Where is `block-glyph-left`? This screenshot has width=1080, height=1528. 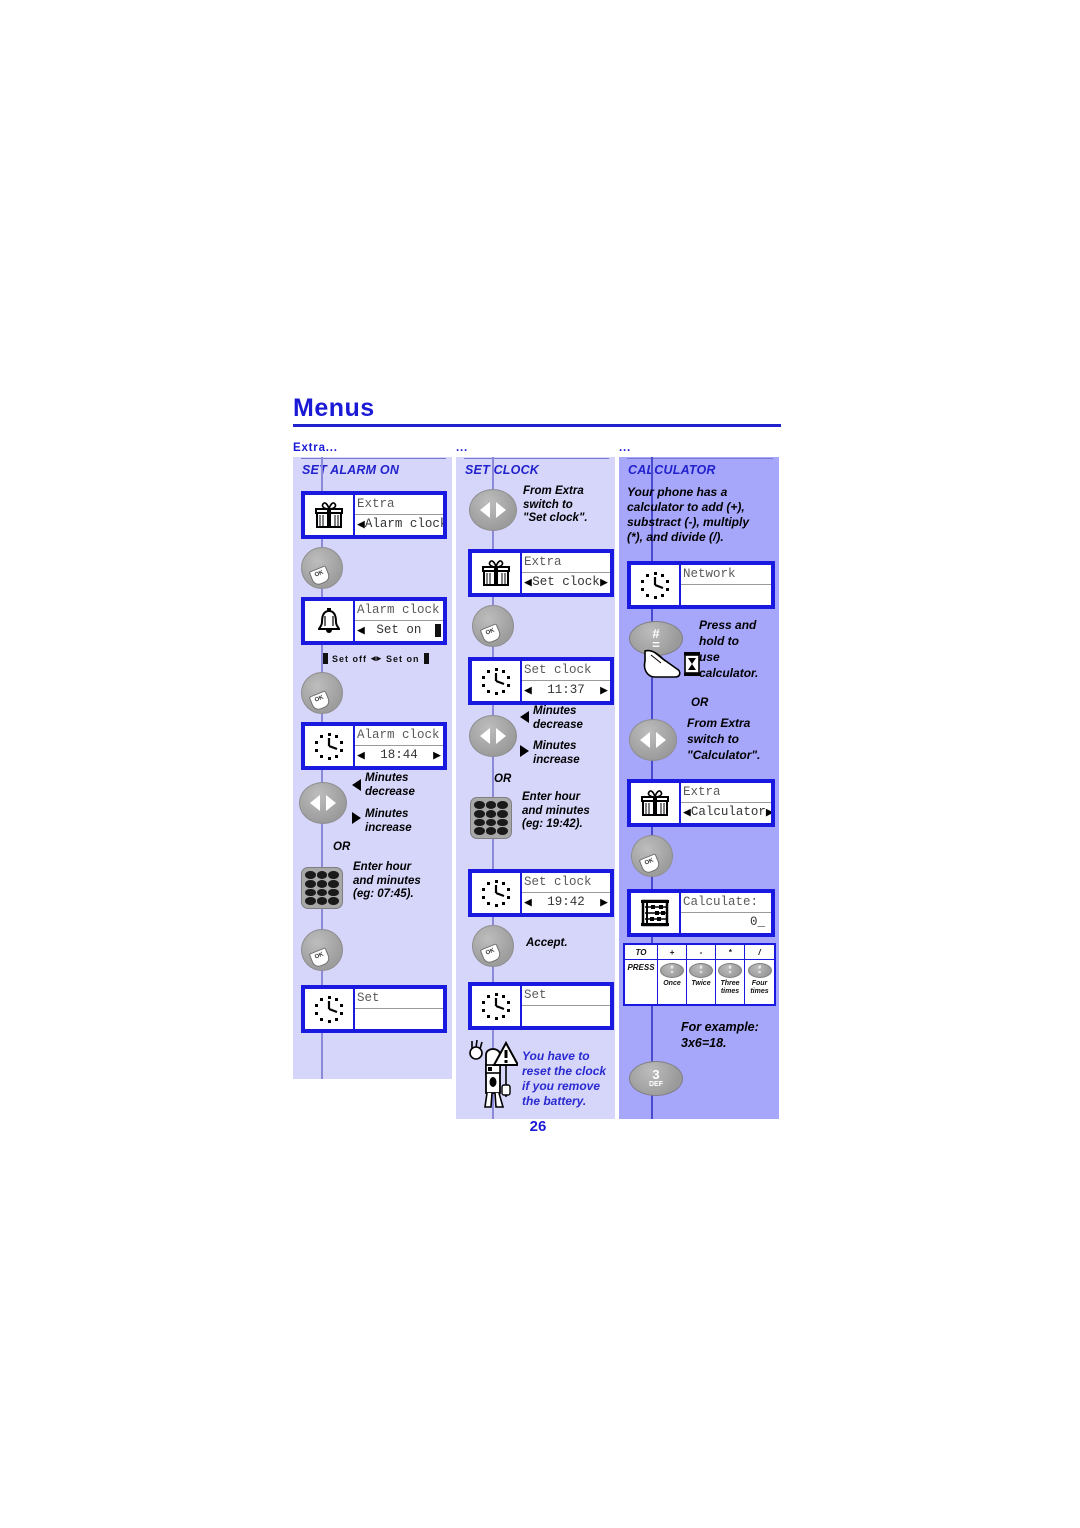
block-glyph-left is located at coordinates (325, 658).